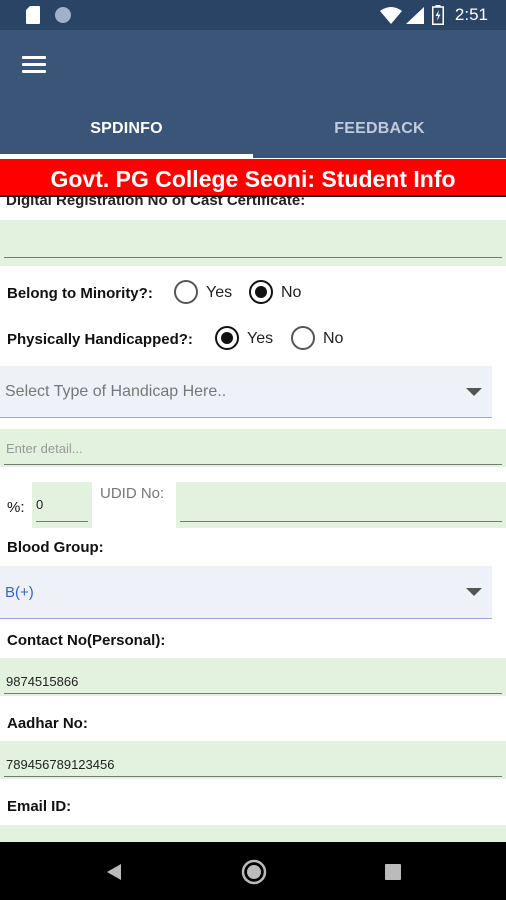 The image size is (506, 900). What do you see at coordinates (126, 129) in the screenshot?
I see `tab-spdinfo: SPDINFO` at bounding box center [126, 129].